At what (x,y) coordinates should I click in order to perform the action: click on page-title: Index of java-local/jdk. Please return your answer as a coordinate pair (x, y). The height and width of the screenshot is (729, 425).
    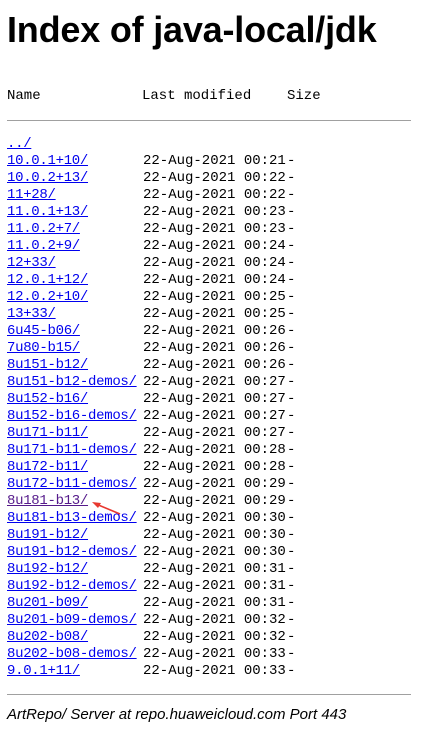
    Looking at the image, I should click on (192, 29).